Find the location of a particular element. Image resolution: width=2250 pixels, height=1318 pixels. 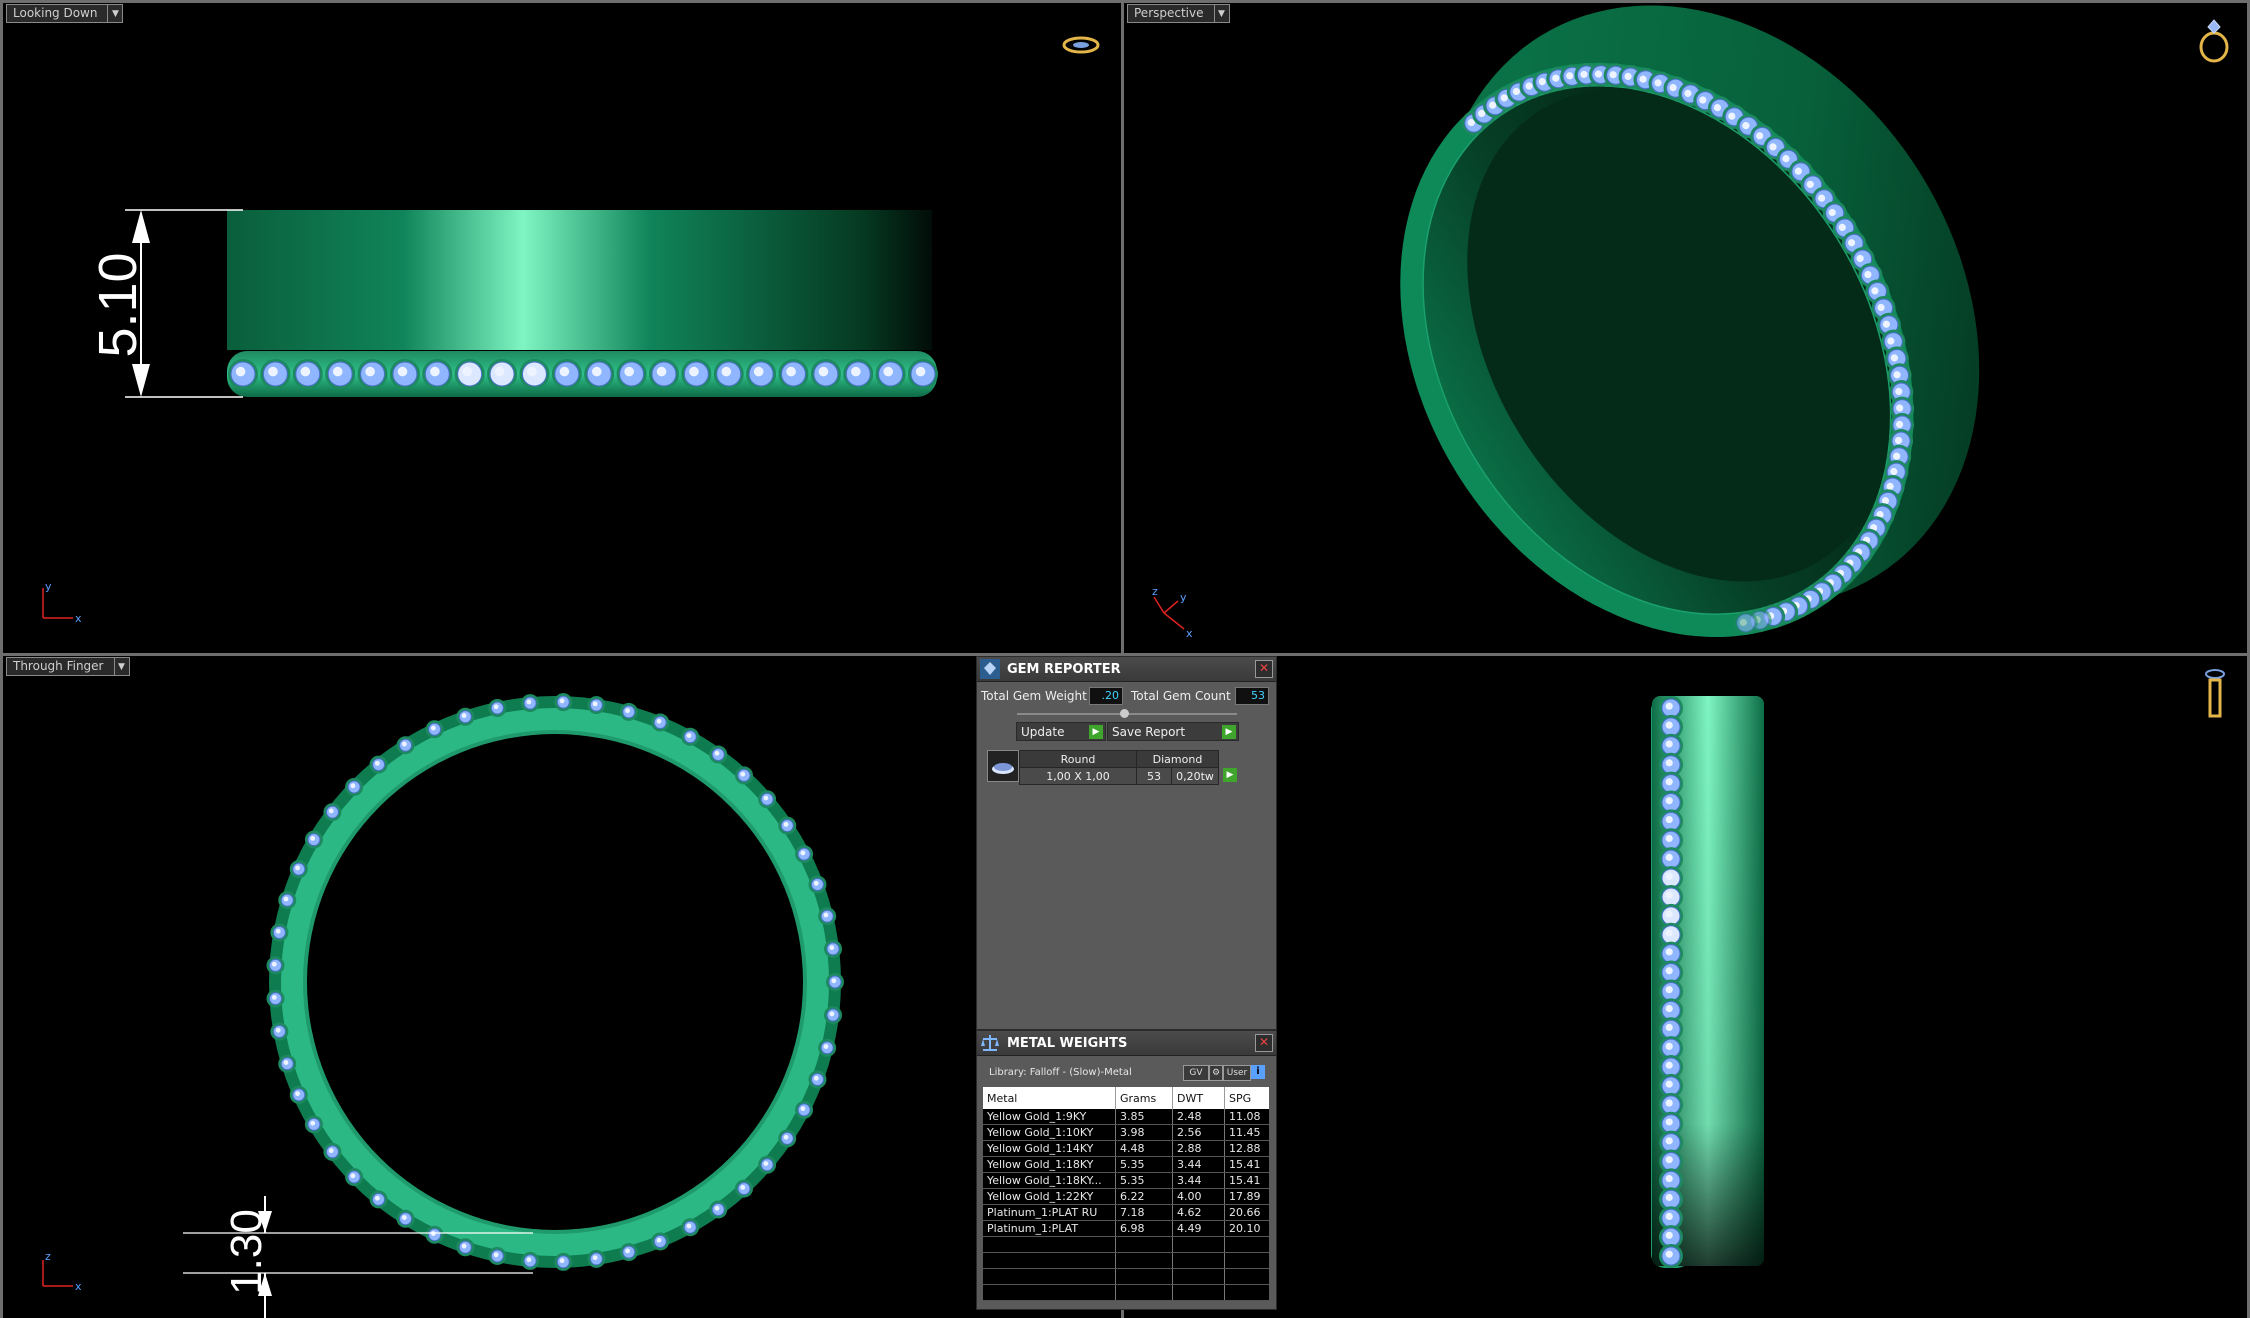

dimension-height-label: 5.10 is located at coordinates (118, 304).